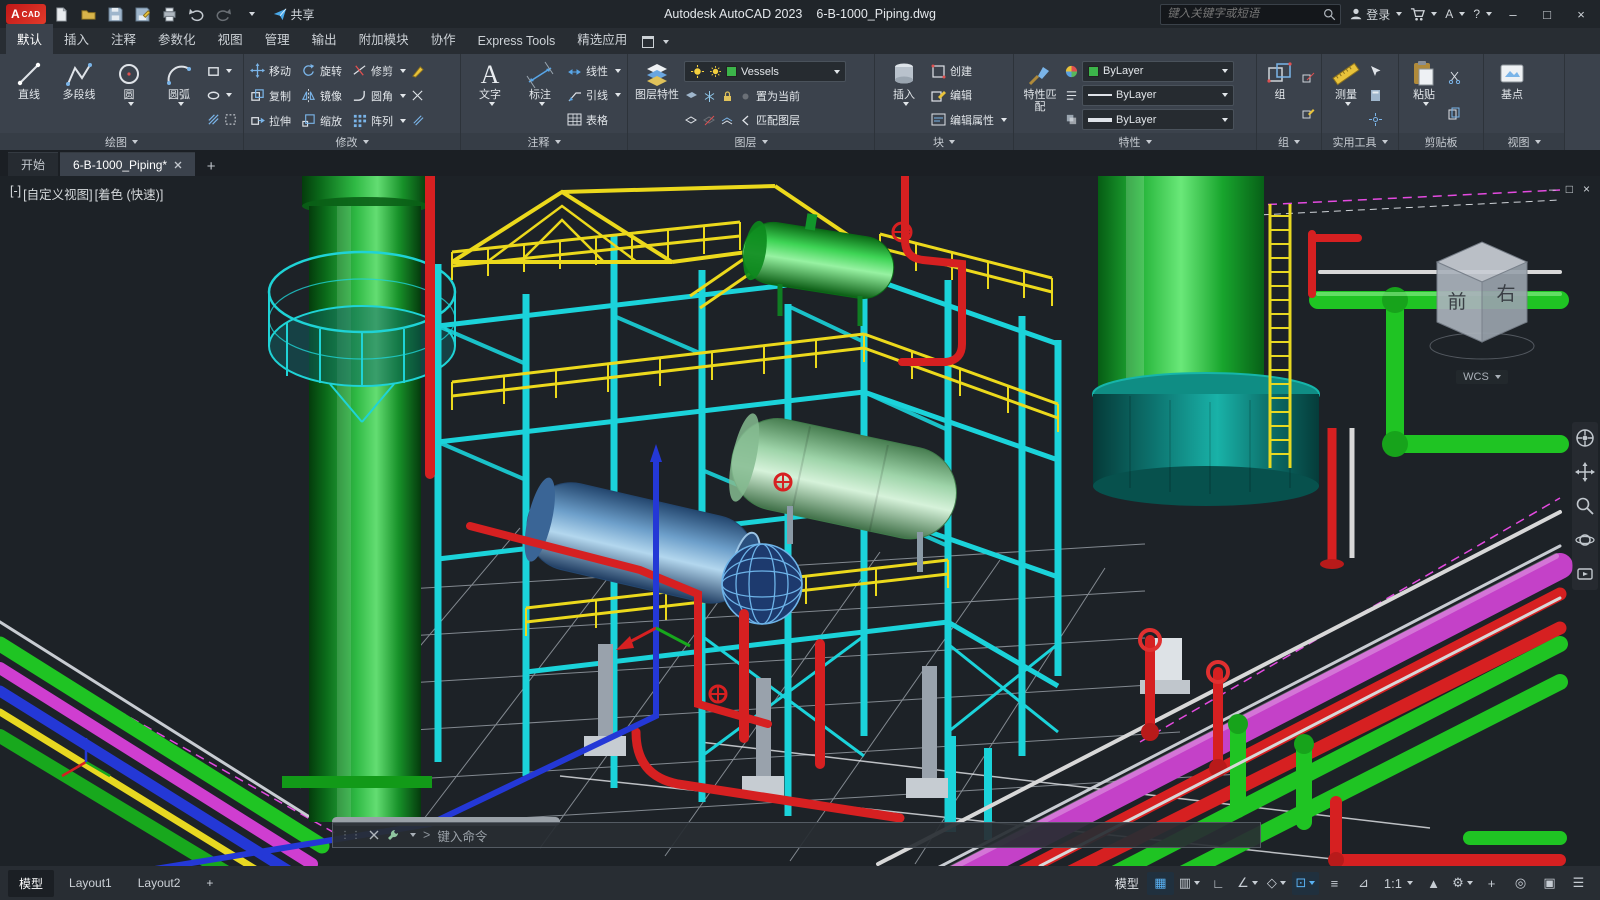 The height and width of the screenshot is (900, 1600). Describe the element at coordinates (31, 883) in the screenshot. I see `model-layout-tab: 模型` at that location.